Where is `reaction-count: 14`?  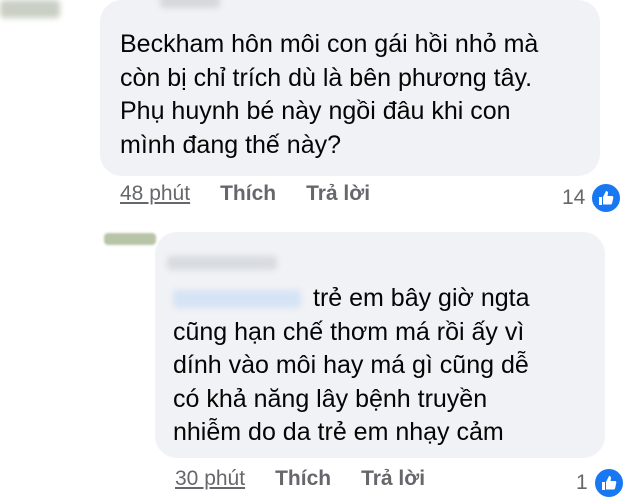 reaction-count: 14 is located at coordinates (574, 197).